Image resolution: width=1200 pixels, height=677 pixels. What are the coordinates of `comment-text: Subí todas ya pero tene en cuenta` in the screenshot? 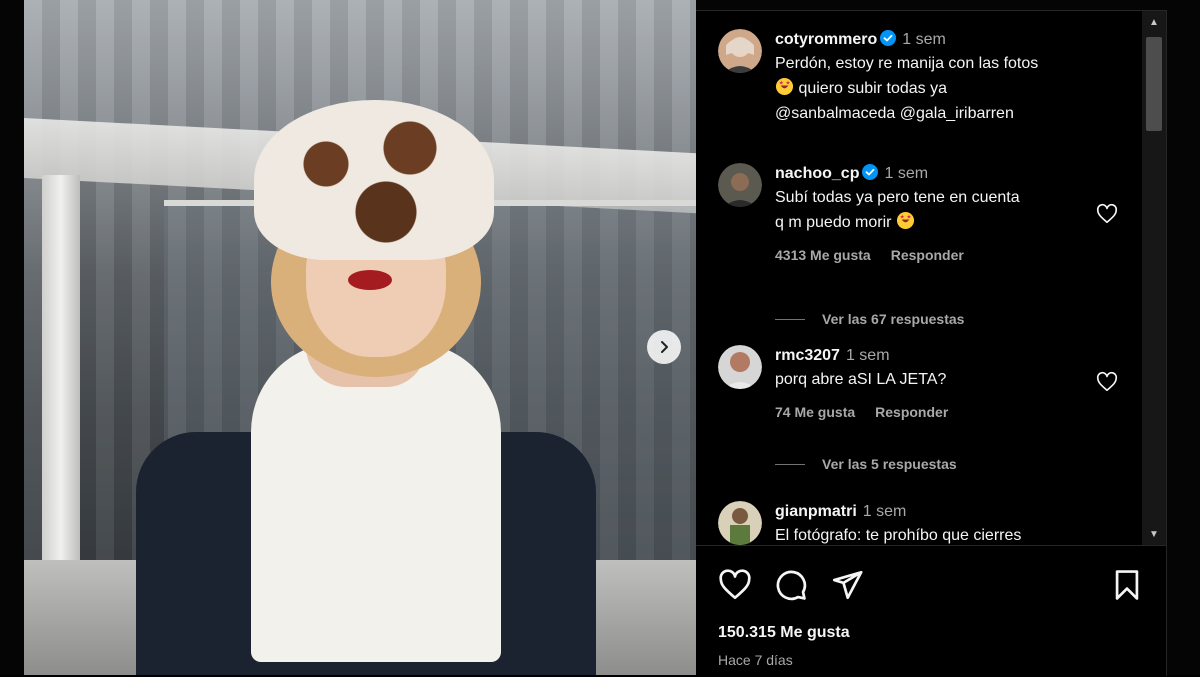 It's located at (897, 197).